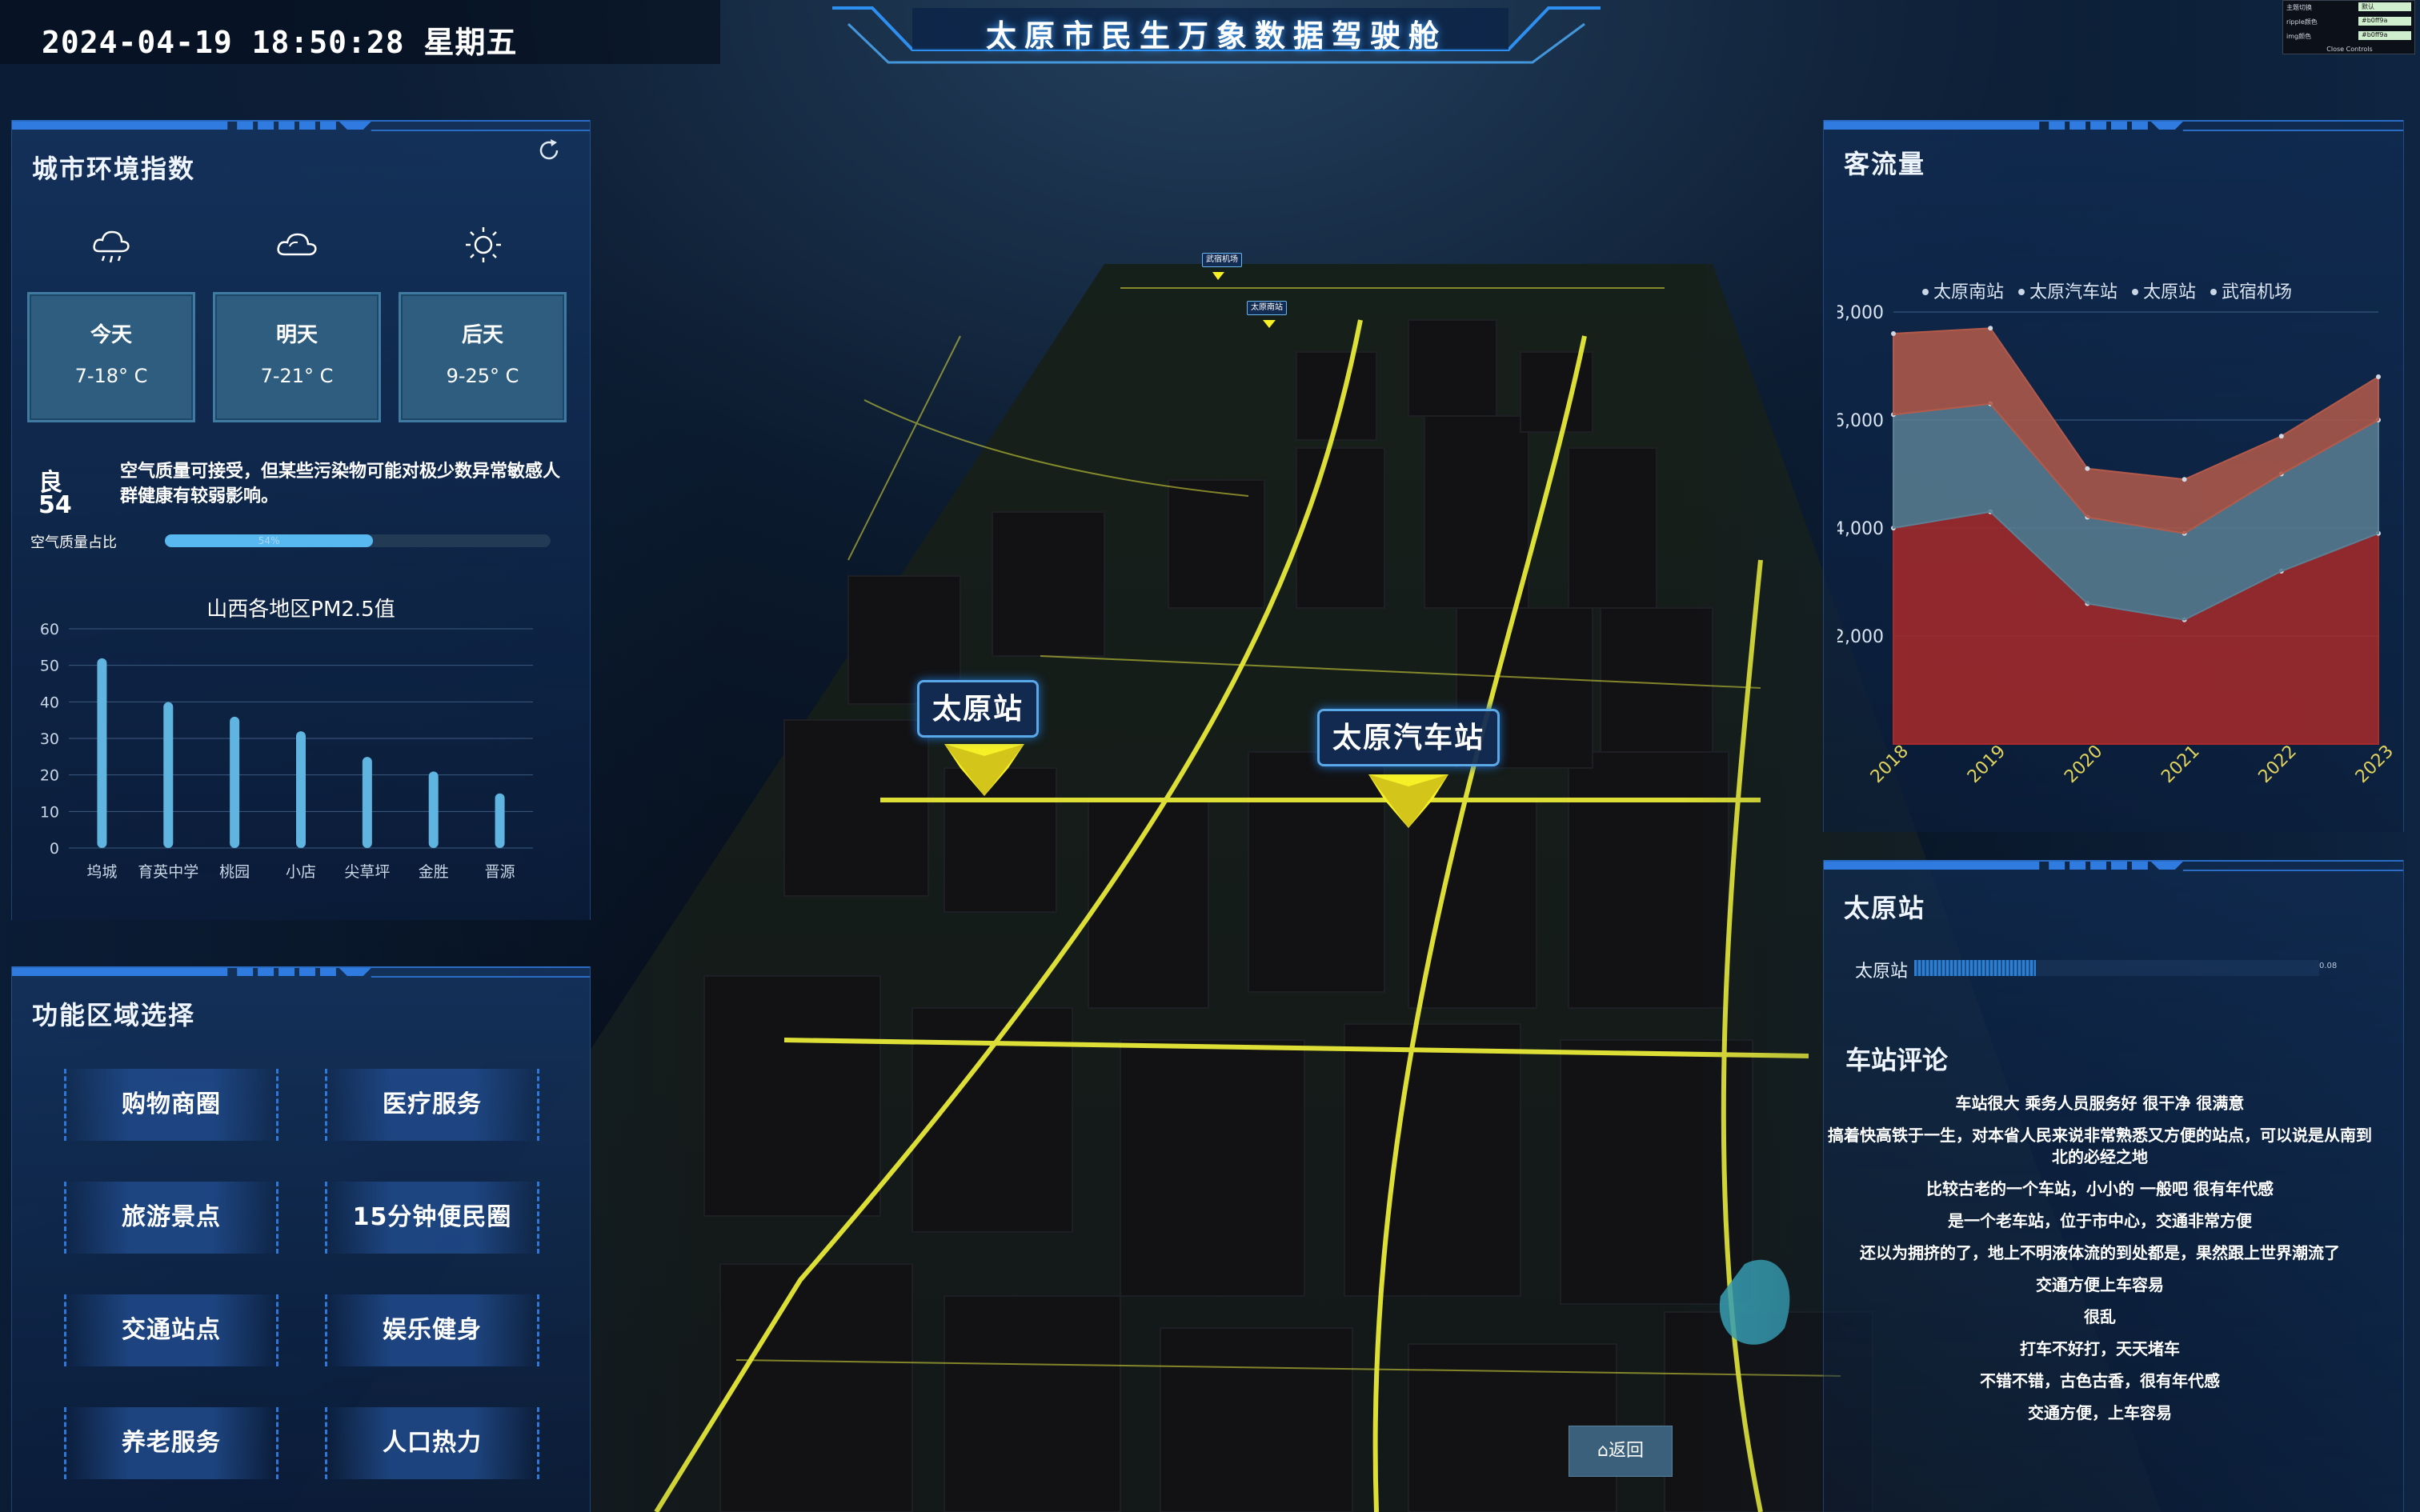 This screenshot has height=1512, width=2420. I want to click on x-tick-label: 2021, so click(2180, 764).